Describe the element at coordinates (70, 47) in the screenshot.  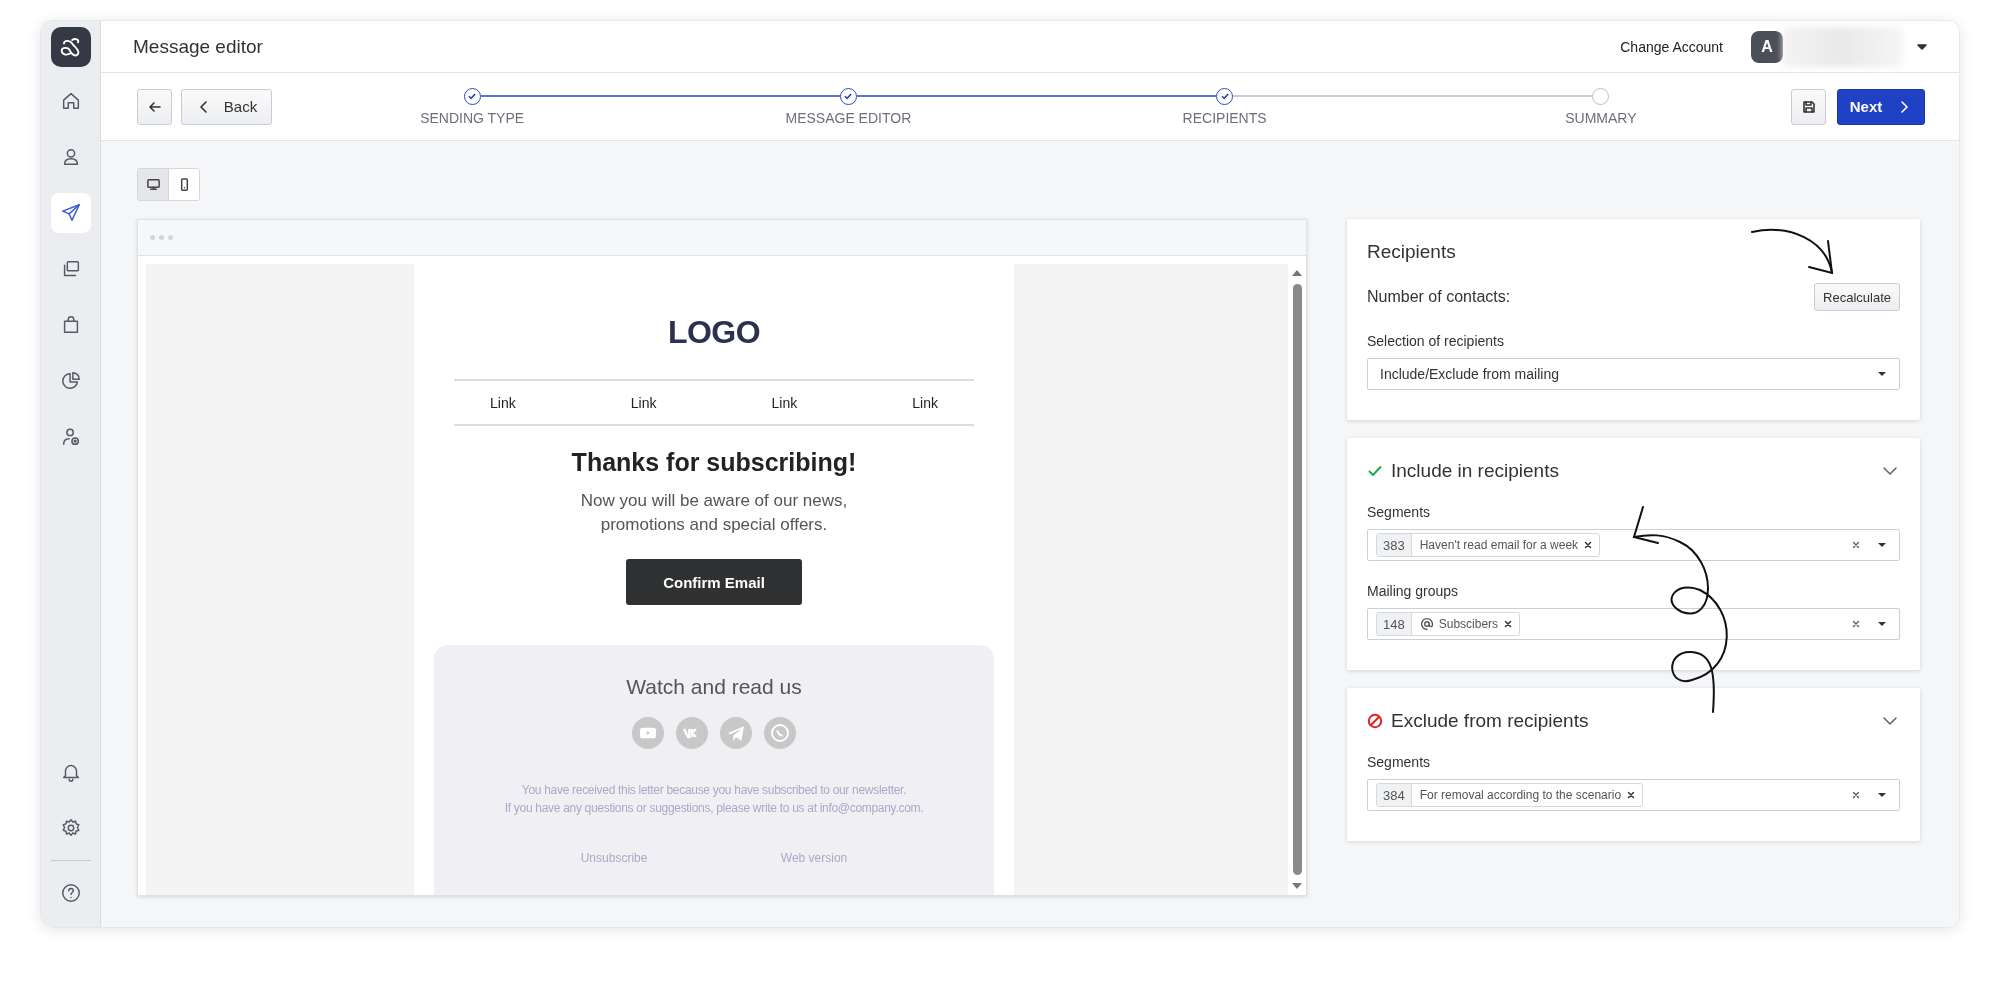
I see `app-logo` at that location.